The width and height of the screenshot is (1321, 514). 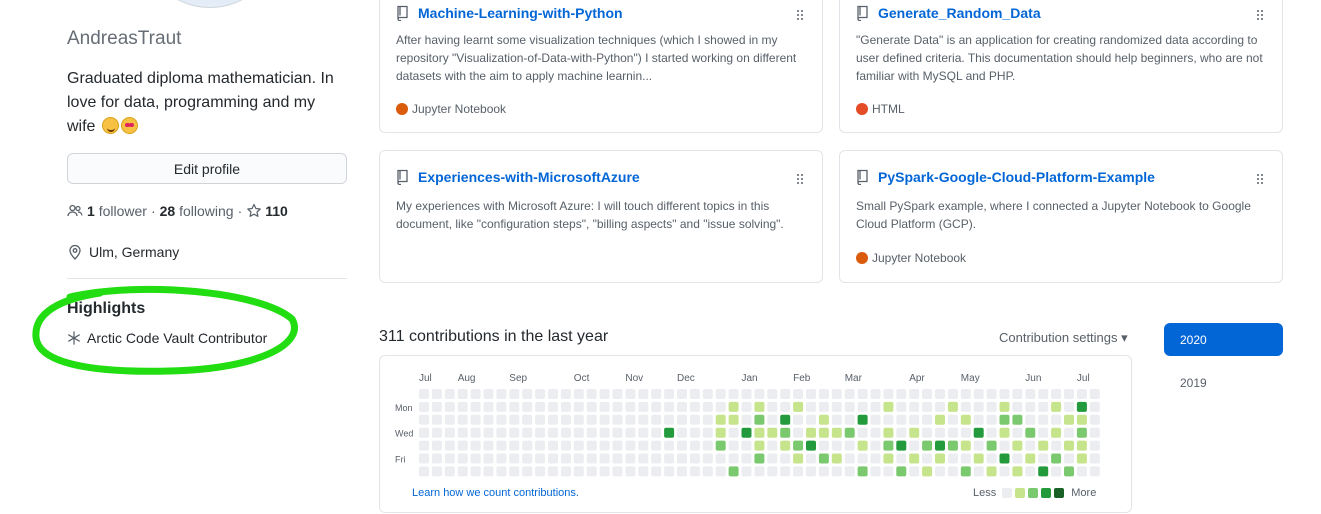 What do you see at coordinates (267, 211) in the screenshot?
I see `stars-link: 110` at bounding box center [267, 211].